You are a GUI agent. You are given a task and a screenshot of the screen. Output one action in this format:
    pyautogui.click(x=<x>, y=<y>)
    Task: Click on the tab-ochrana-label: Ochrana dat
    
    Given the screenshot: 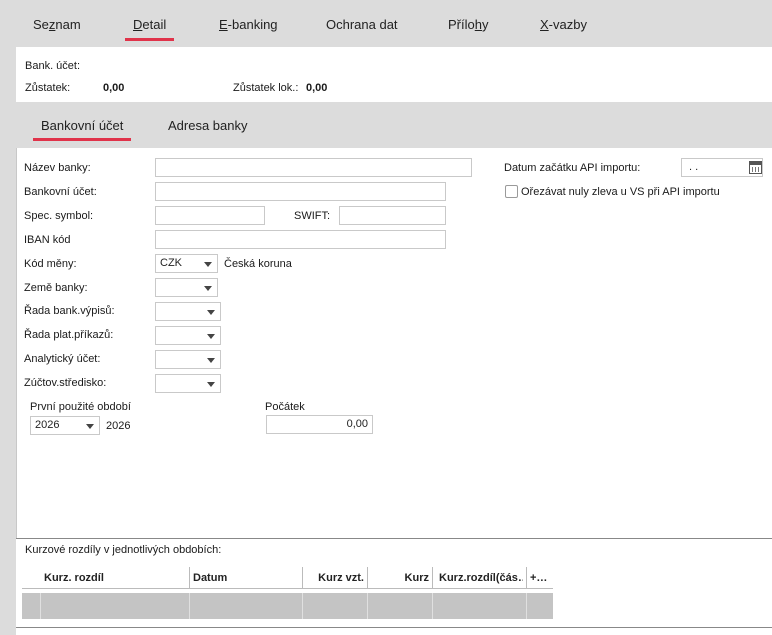 What is the action you would take?
    pyautogui.click(x=362, y=24)
    